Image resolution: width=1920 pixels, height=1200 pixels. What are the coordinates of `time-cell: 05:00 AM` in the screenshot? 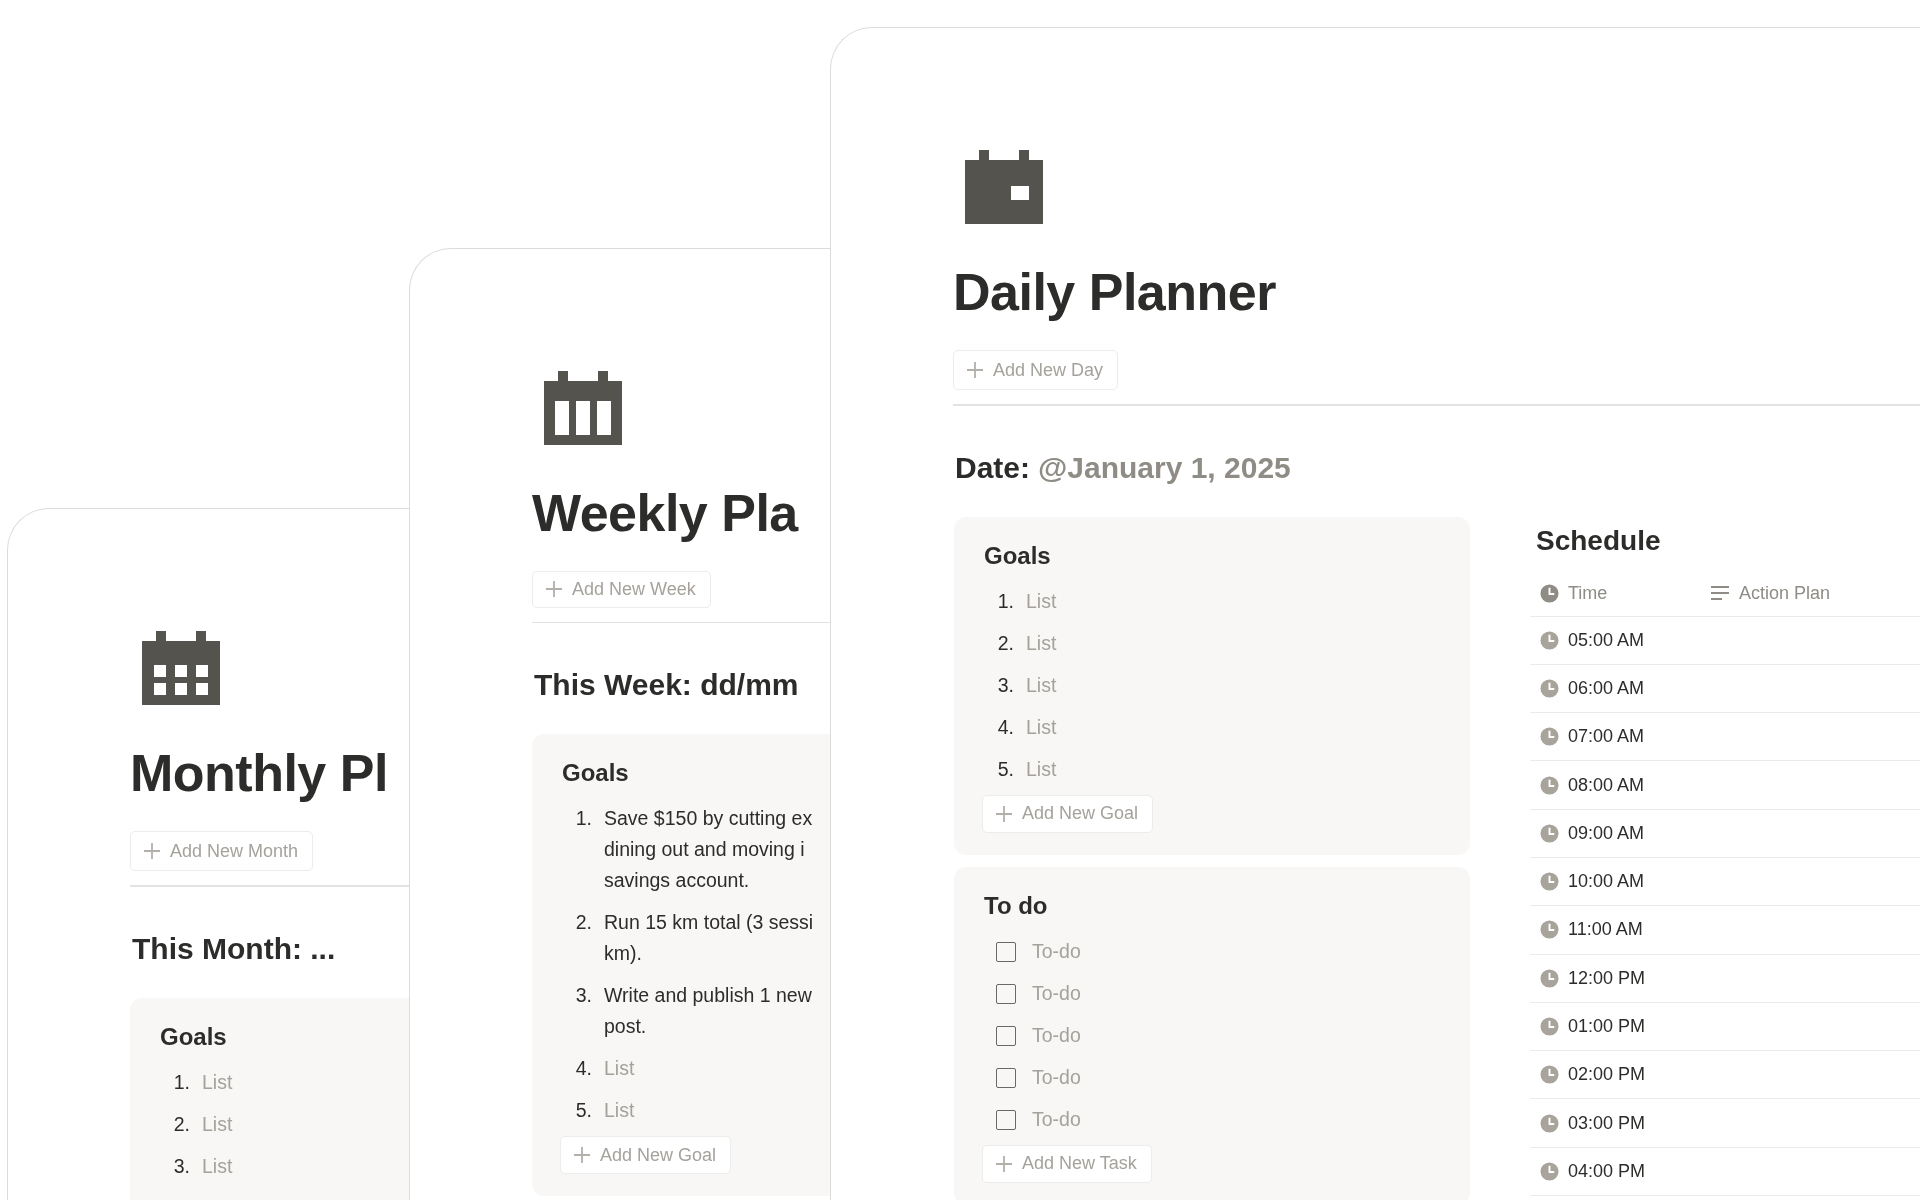 It's located at (1606, 640).